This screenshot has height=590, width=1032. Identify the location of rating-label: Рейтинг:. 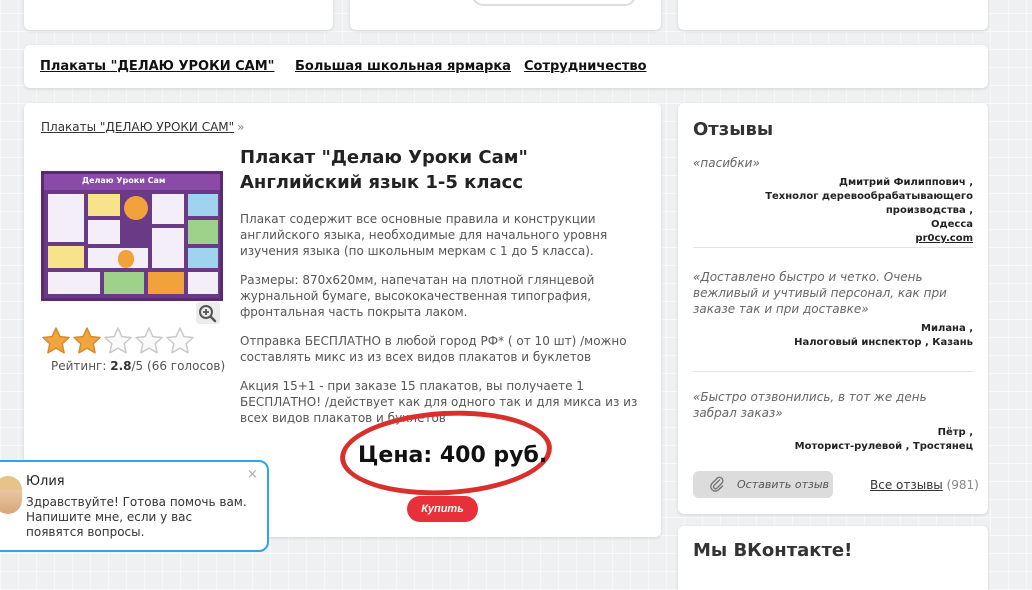
(79, 366).